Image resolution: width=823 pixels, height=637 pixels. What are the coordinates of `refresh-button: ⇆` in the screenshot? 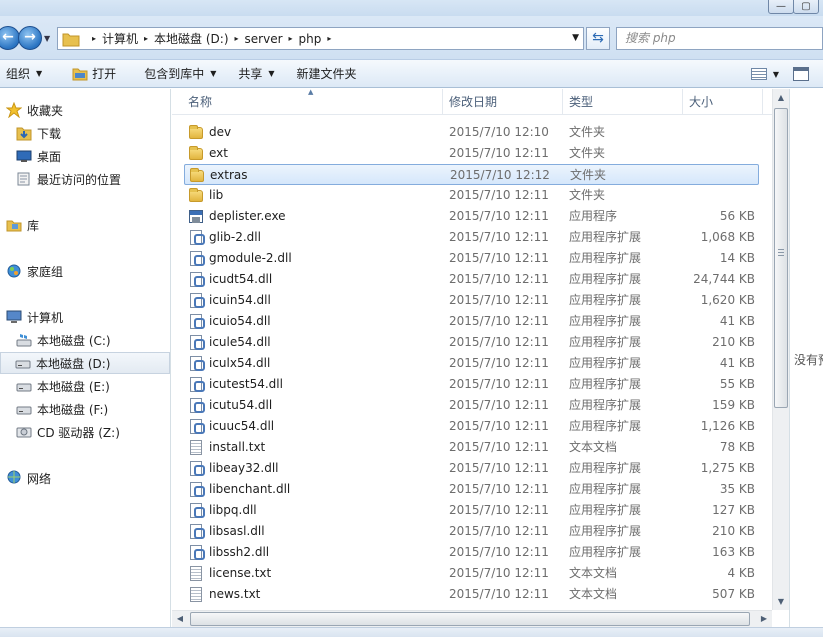 It's located at (598, 38).